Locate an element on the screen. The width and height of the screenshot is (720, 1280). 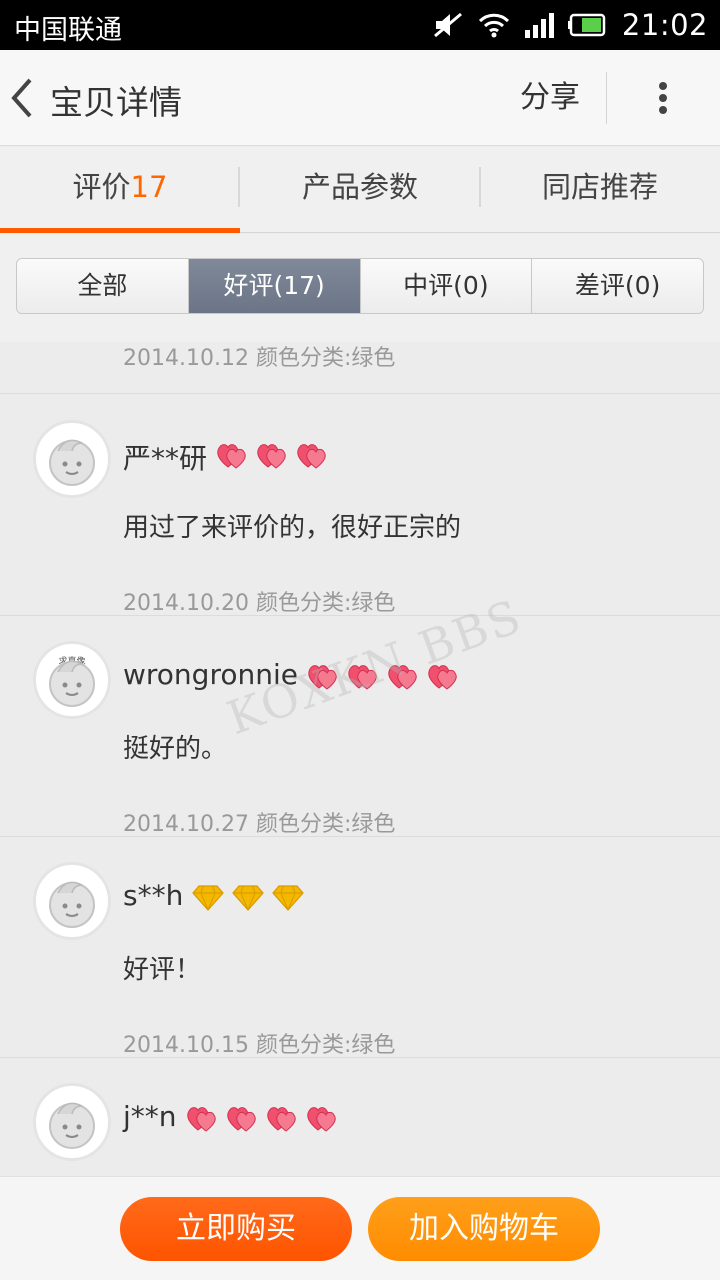
list-item: 2014.10.12 颜色分类:绿色 is located at coordinates (360, 368).